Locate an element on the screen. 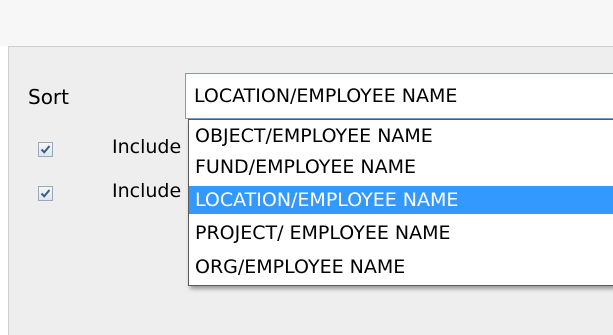 The image size is (613, 335). sort-combobox-value: LOCATION/EMPLOYEE NAME is located at coordinates (326, 96).